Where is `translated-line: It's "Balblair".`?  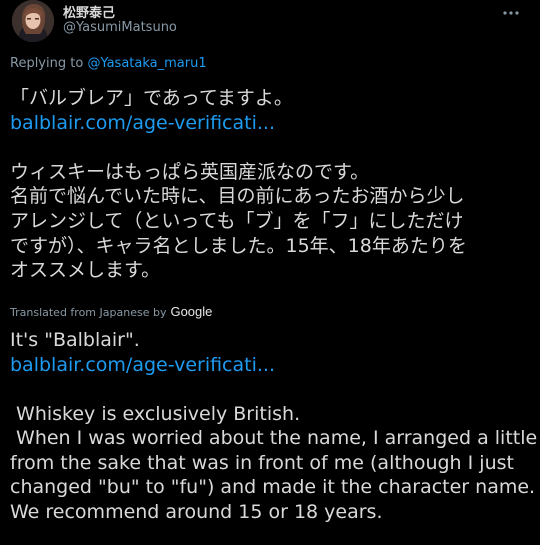 translated-line: It's "Balblair". is located at coordinates (75, 340).